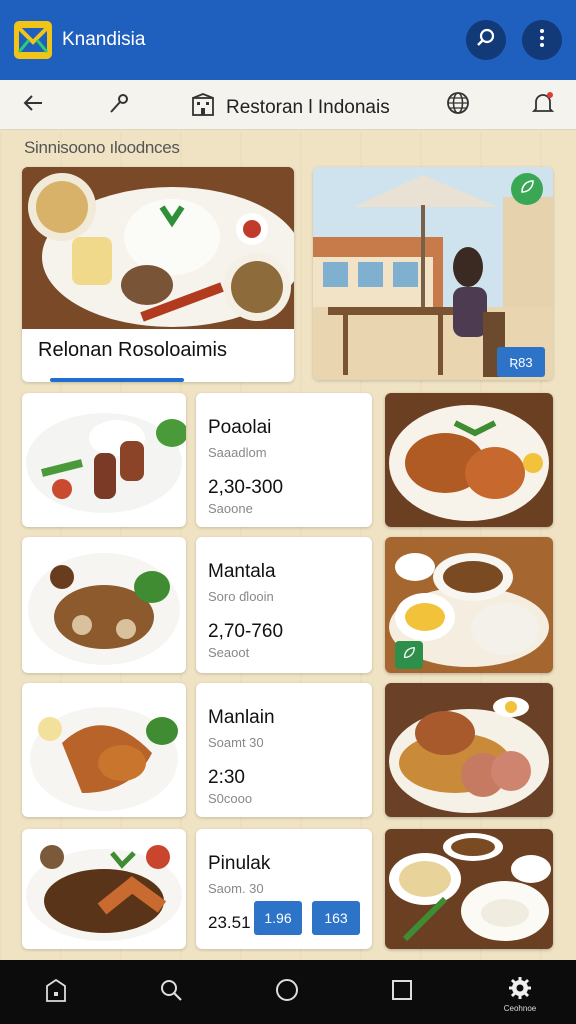 The width and height of the screenshot is (576, 1024). Describe the element at coordinates (288, 40) in the screenshot. I see `app-bar: Knandisia` at that location.